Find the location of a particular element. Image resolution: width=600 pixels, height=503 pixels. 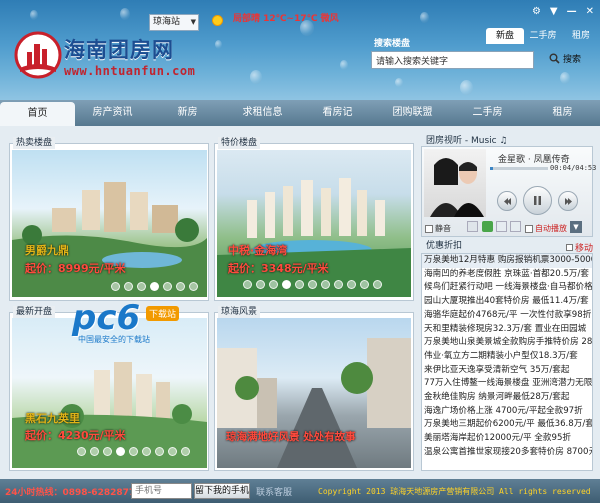

list-icon is located at coordinates (515, 226).